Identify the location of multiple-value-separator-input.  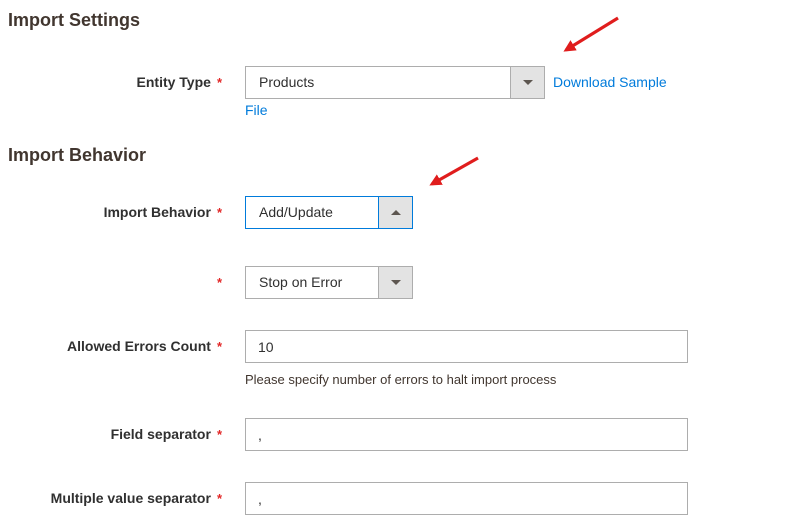
(466, 498).